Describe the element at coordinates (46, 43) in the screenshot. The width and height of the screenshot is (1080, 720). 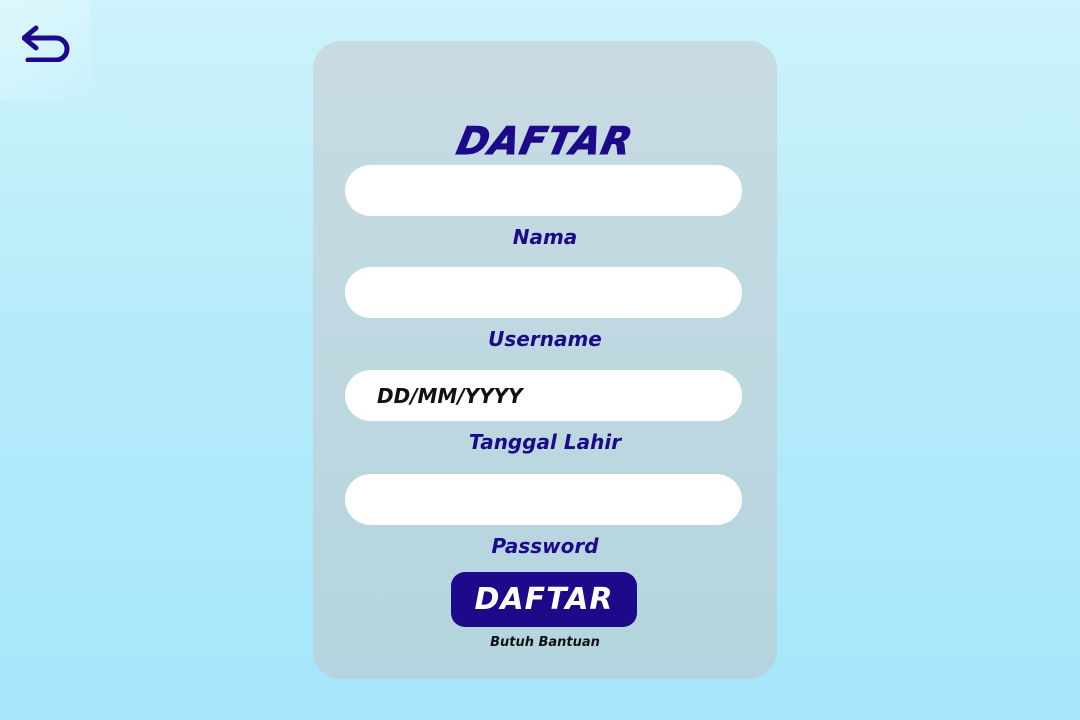
I see `back-arrow-icon` at that location.